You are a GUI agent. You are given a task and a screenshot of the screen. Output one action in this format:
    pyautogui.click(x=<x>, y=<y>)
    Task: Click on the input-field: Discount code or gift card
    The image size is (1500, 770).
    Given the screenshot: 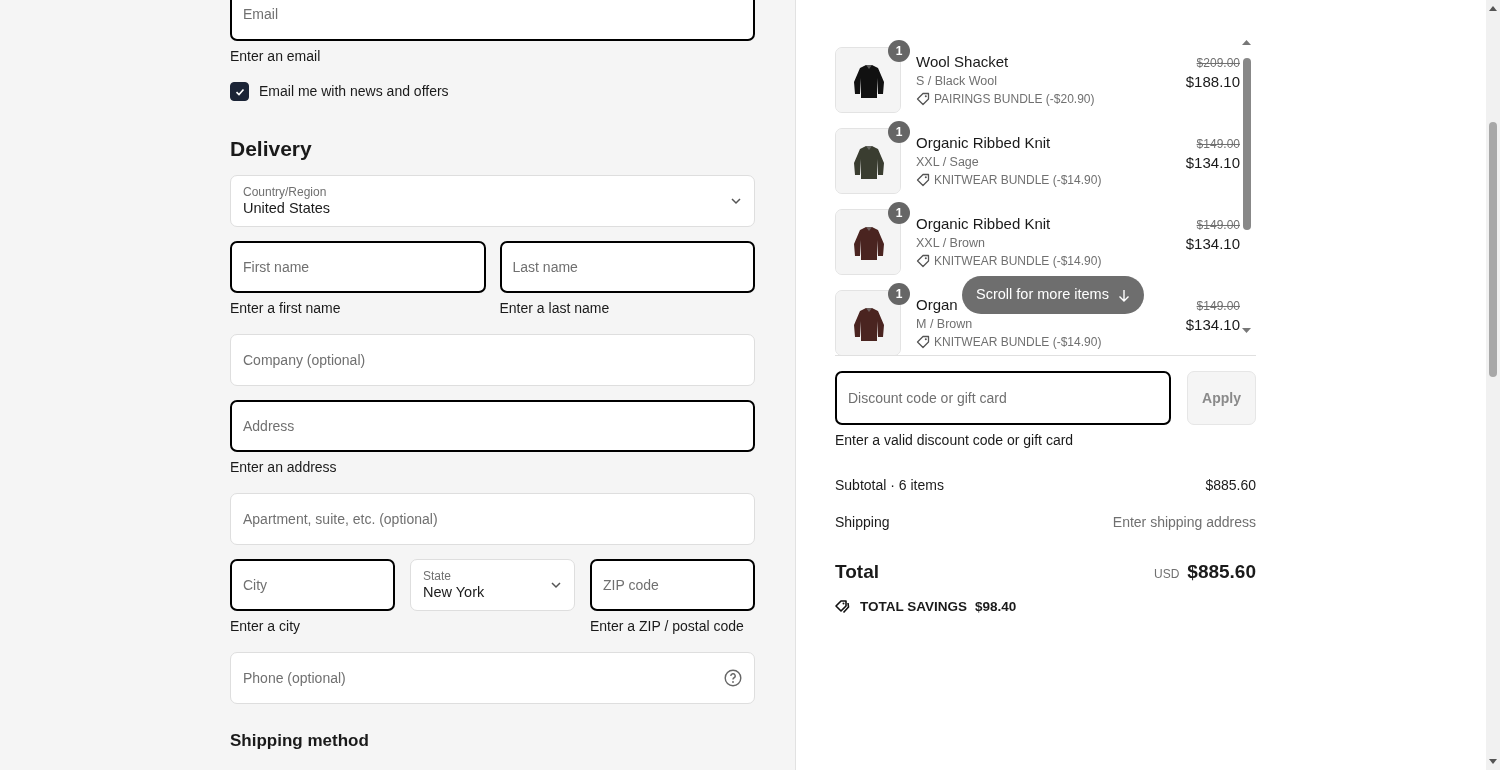 What is the action you would take?
    pyautogui.click(x=1003, y=398)
    